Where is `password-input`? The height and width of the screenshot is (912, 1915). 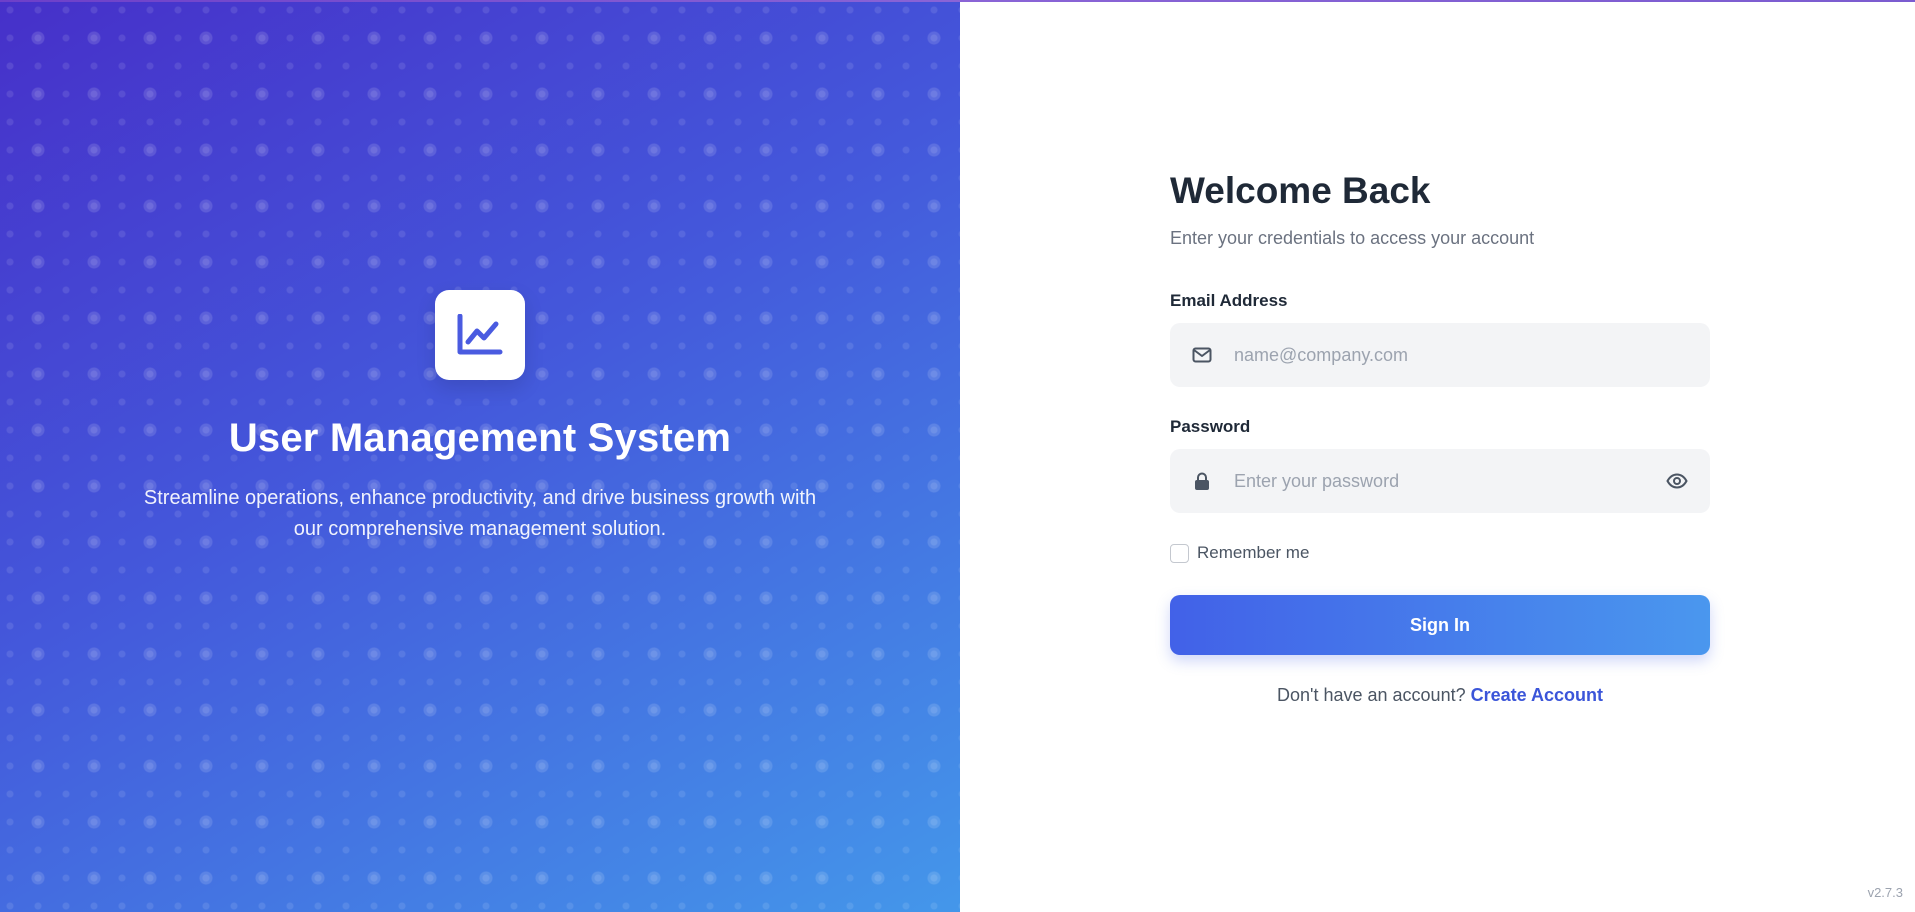
password-input is located at coordinates (1434, 481).